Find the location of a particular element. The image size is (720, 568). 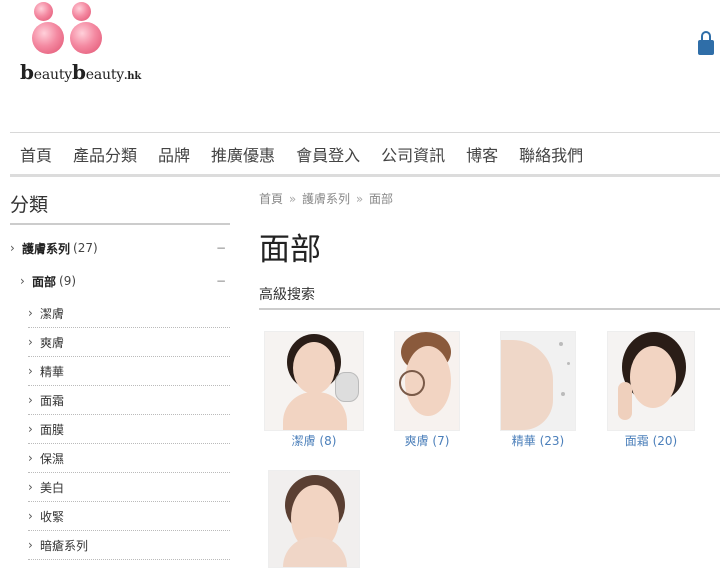

sidebar-item-toner: › 爽膚 is located at coordinates (129, 342).